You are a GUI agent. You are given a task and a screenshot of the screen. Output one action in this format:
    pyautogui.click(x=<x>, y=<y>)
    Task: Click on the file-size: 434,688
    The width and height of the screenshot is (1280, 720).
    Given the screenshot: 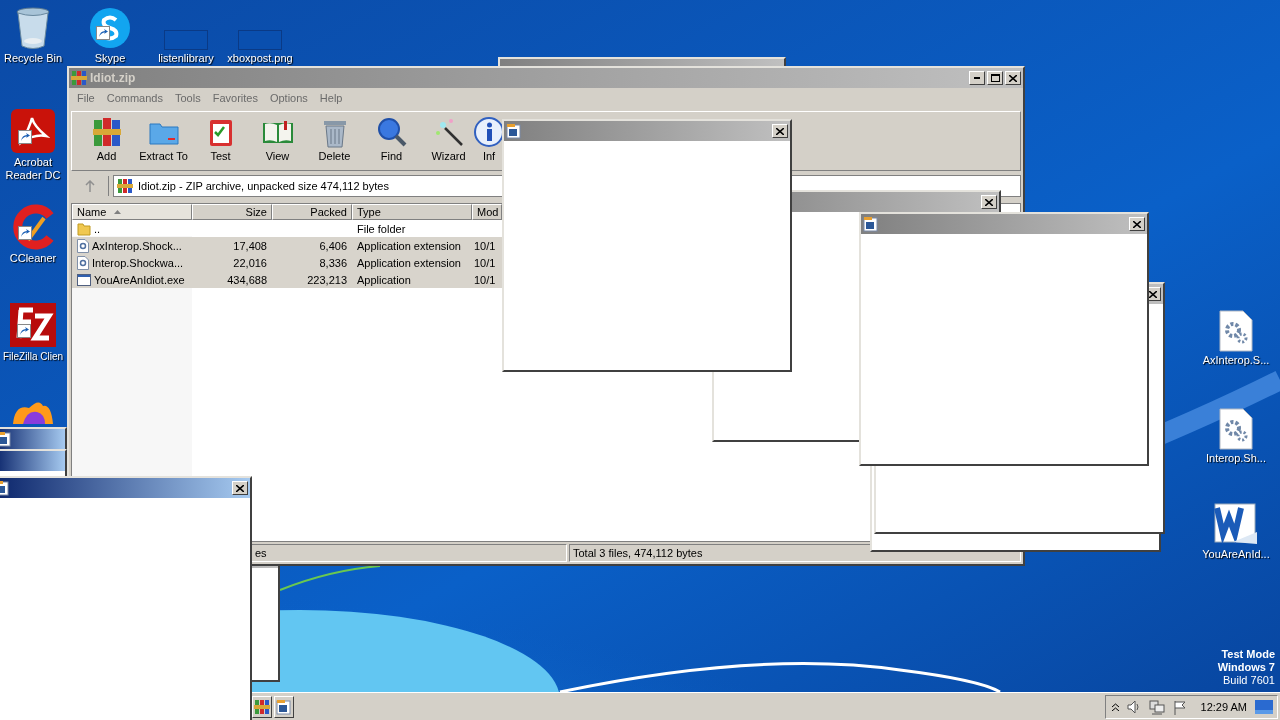 What is the action you would take?
    pyautogui.click(x=247, y=279)
    